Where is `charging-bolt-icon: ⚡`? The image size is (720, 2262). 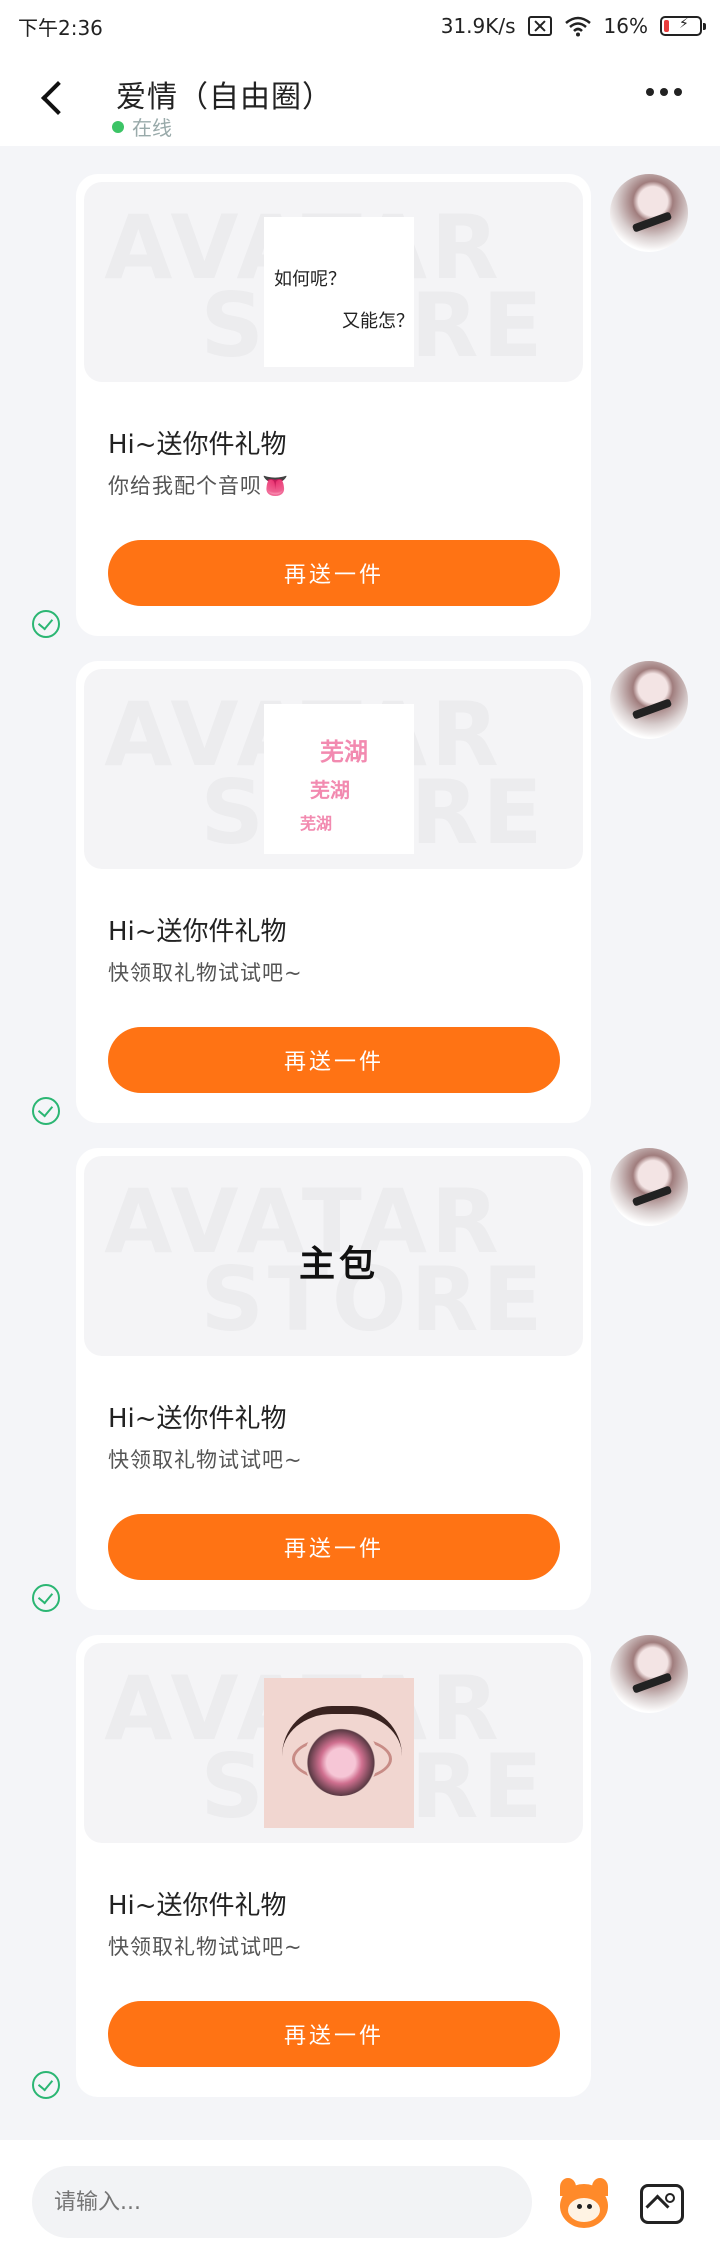
charging-bolt-icon: ⚡ is located at coordinates (684, 24).